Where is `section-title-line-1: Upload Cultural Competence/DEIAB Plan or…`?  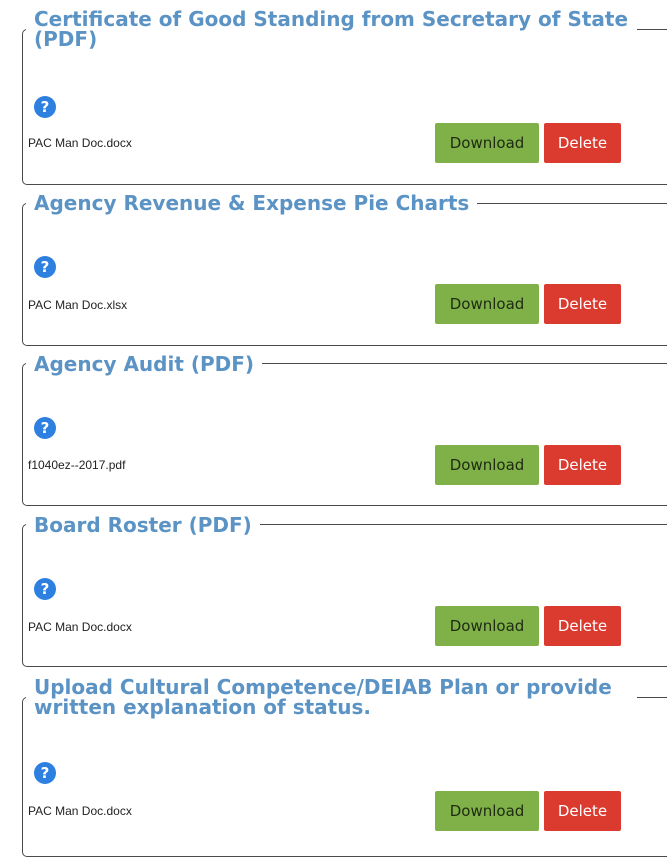 section-title-line-1: Upload Cultural Competence/DEIAB Plan or… is located at coordinates (323, 687).